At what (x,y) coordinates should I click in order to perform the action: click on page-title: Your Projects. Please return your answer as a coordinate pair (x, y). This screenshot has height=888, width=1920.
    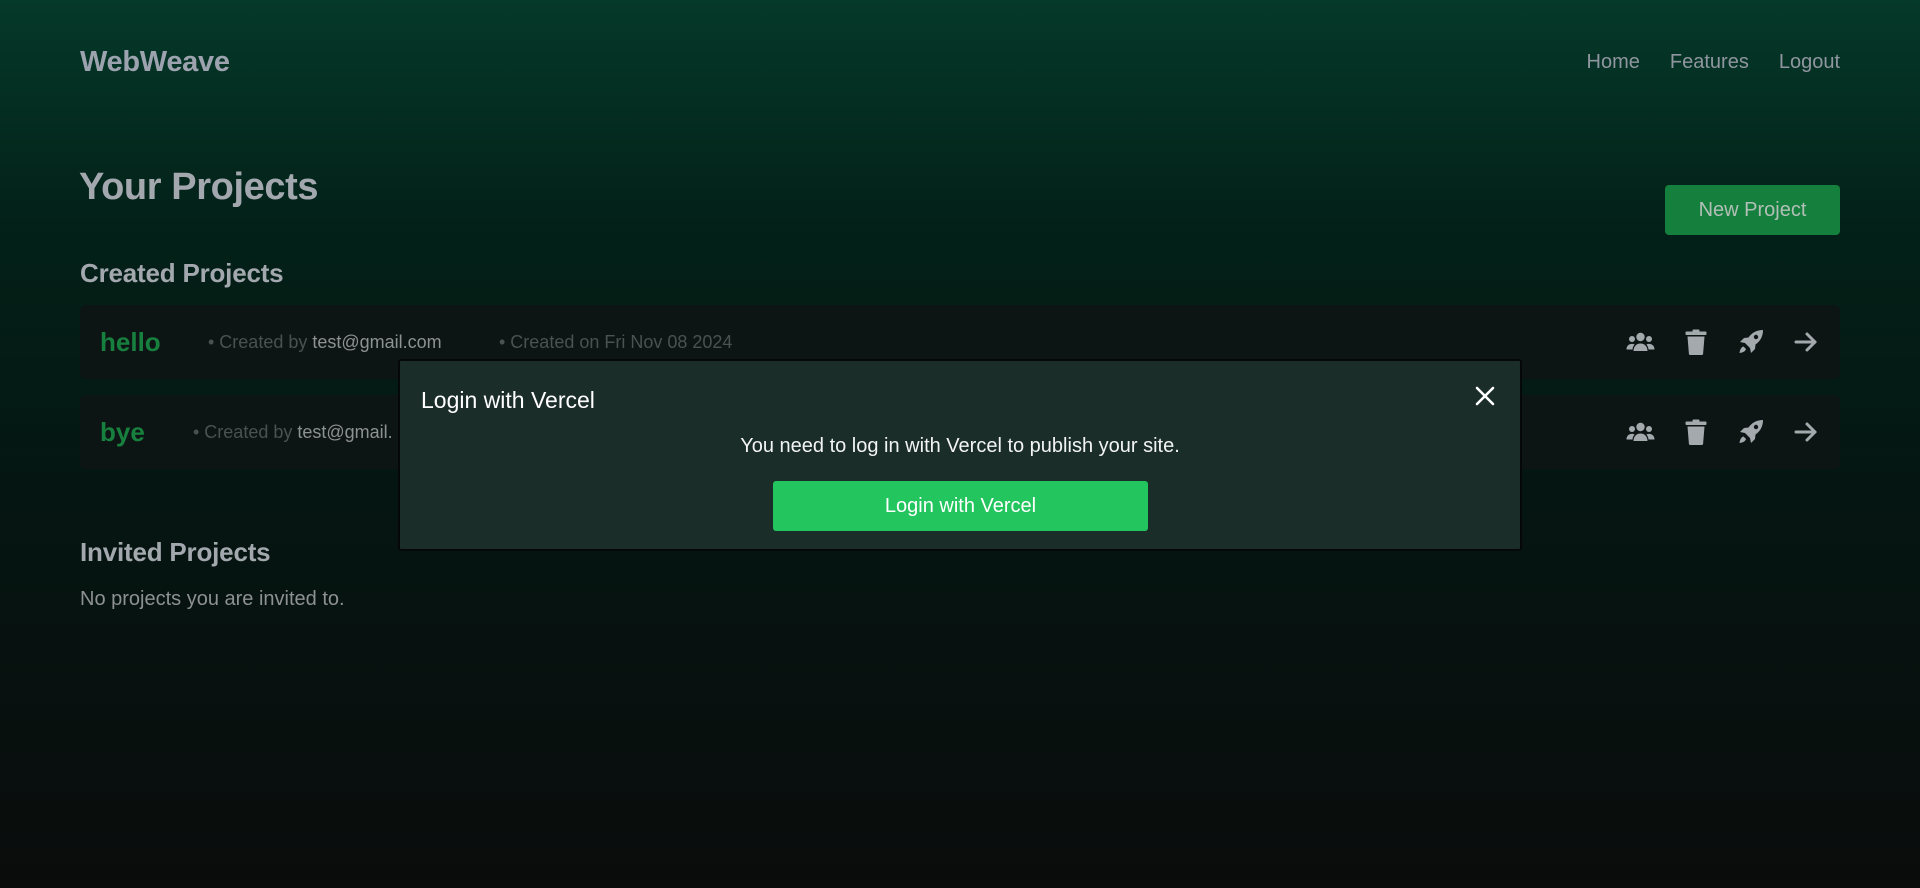
    Looking at the image, I should click on (199, 187).